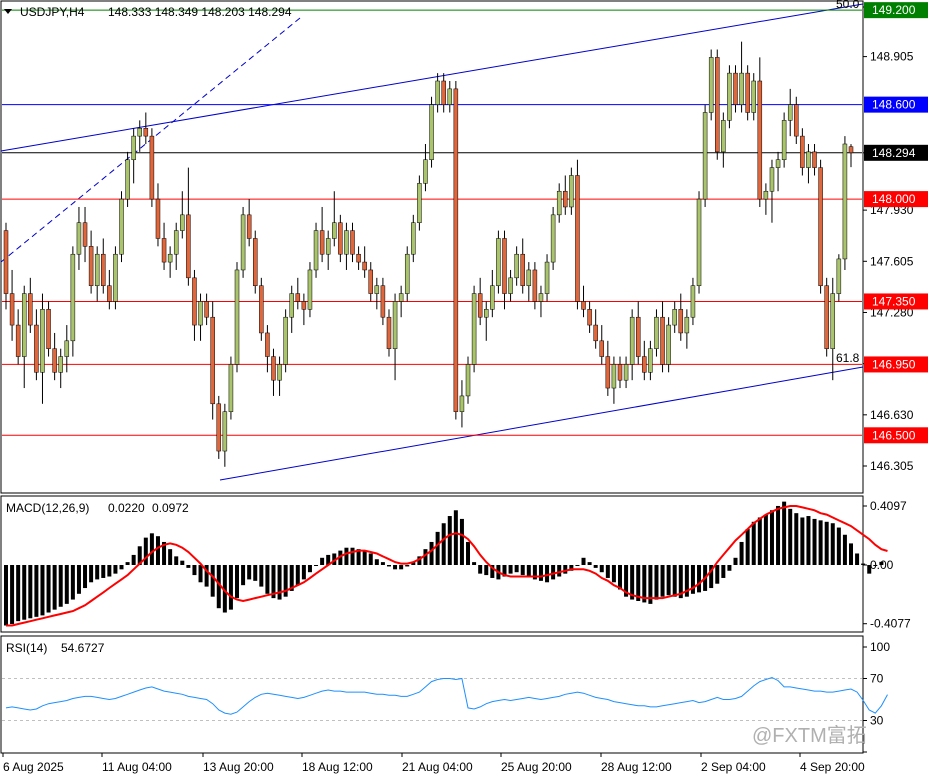  I want to click on lower-channel-trendline, so click(541, 423).